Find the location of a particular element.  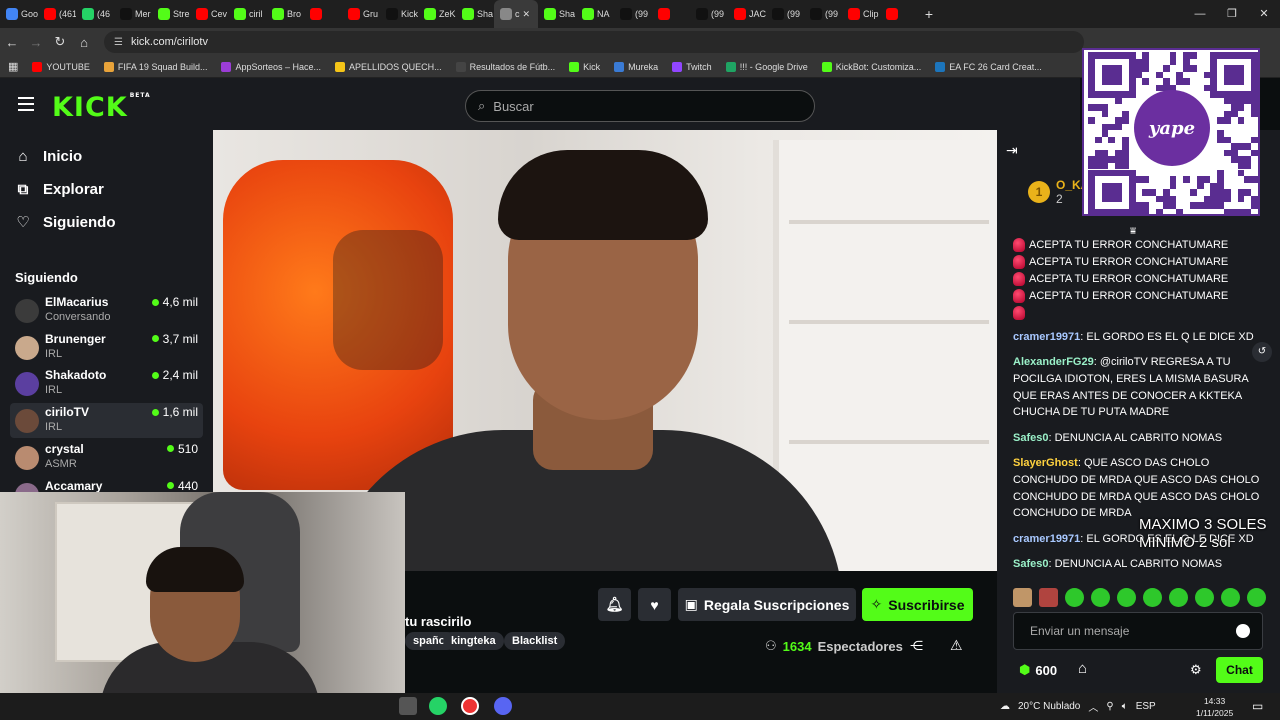

bookmark-item: Mureka is located at coordinates (636, 66).